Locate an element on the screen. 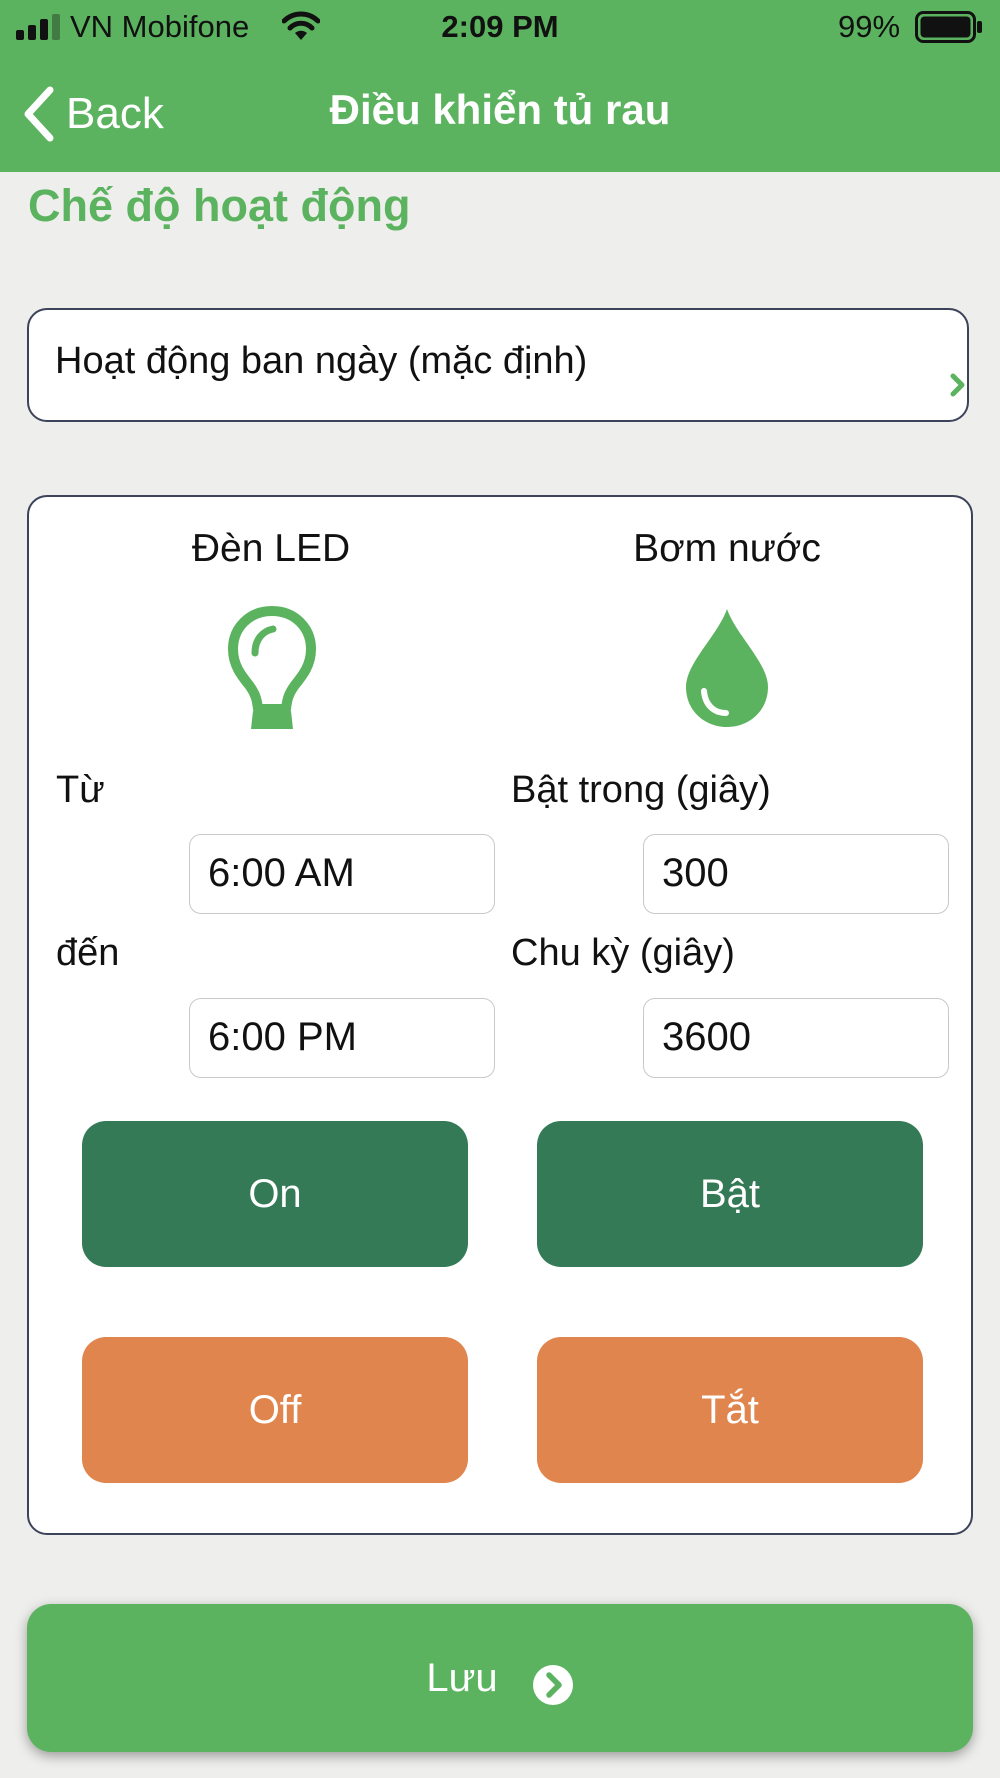 This screenshot has width=1000, height=1778. chevron-right-icon is located at coordinates (957, 385).